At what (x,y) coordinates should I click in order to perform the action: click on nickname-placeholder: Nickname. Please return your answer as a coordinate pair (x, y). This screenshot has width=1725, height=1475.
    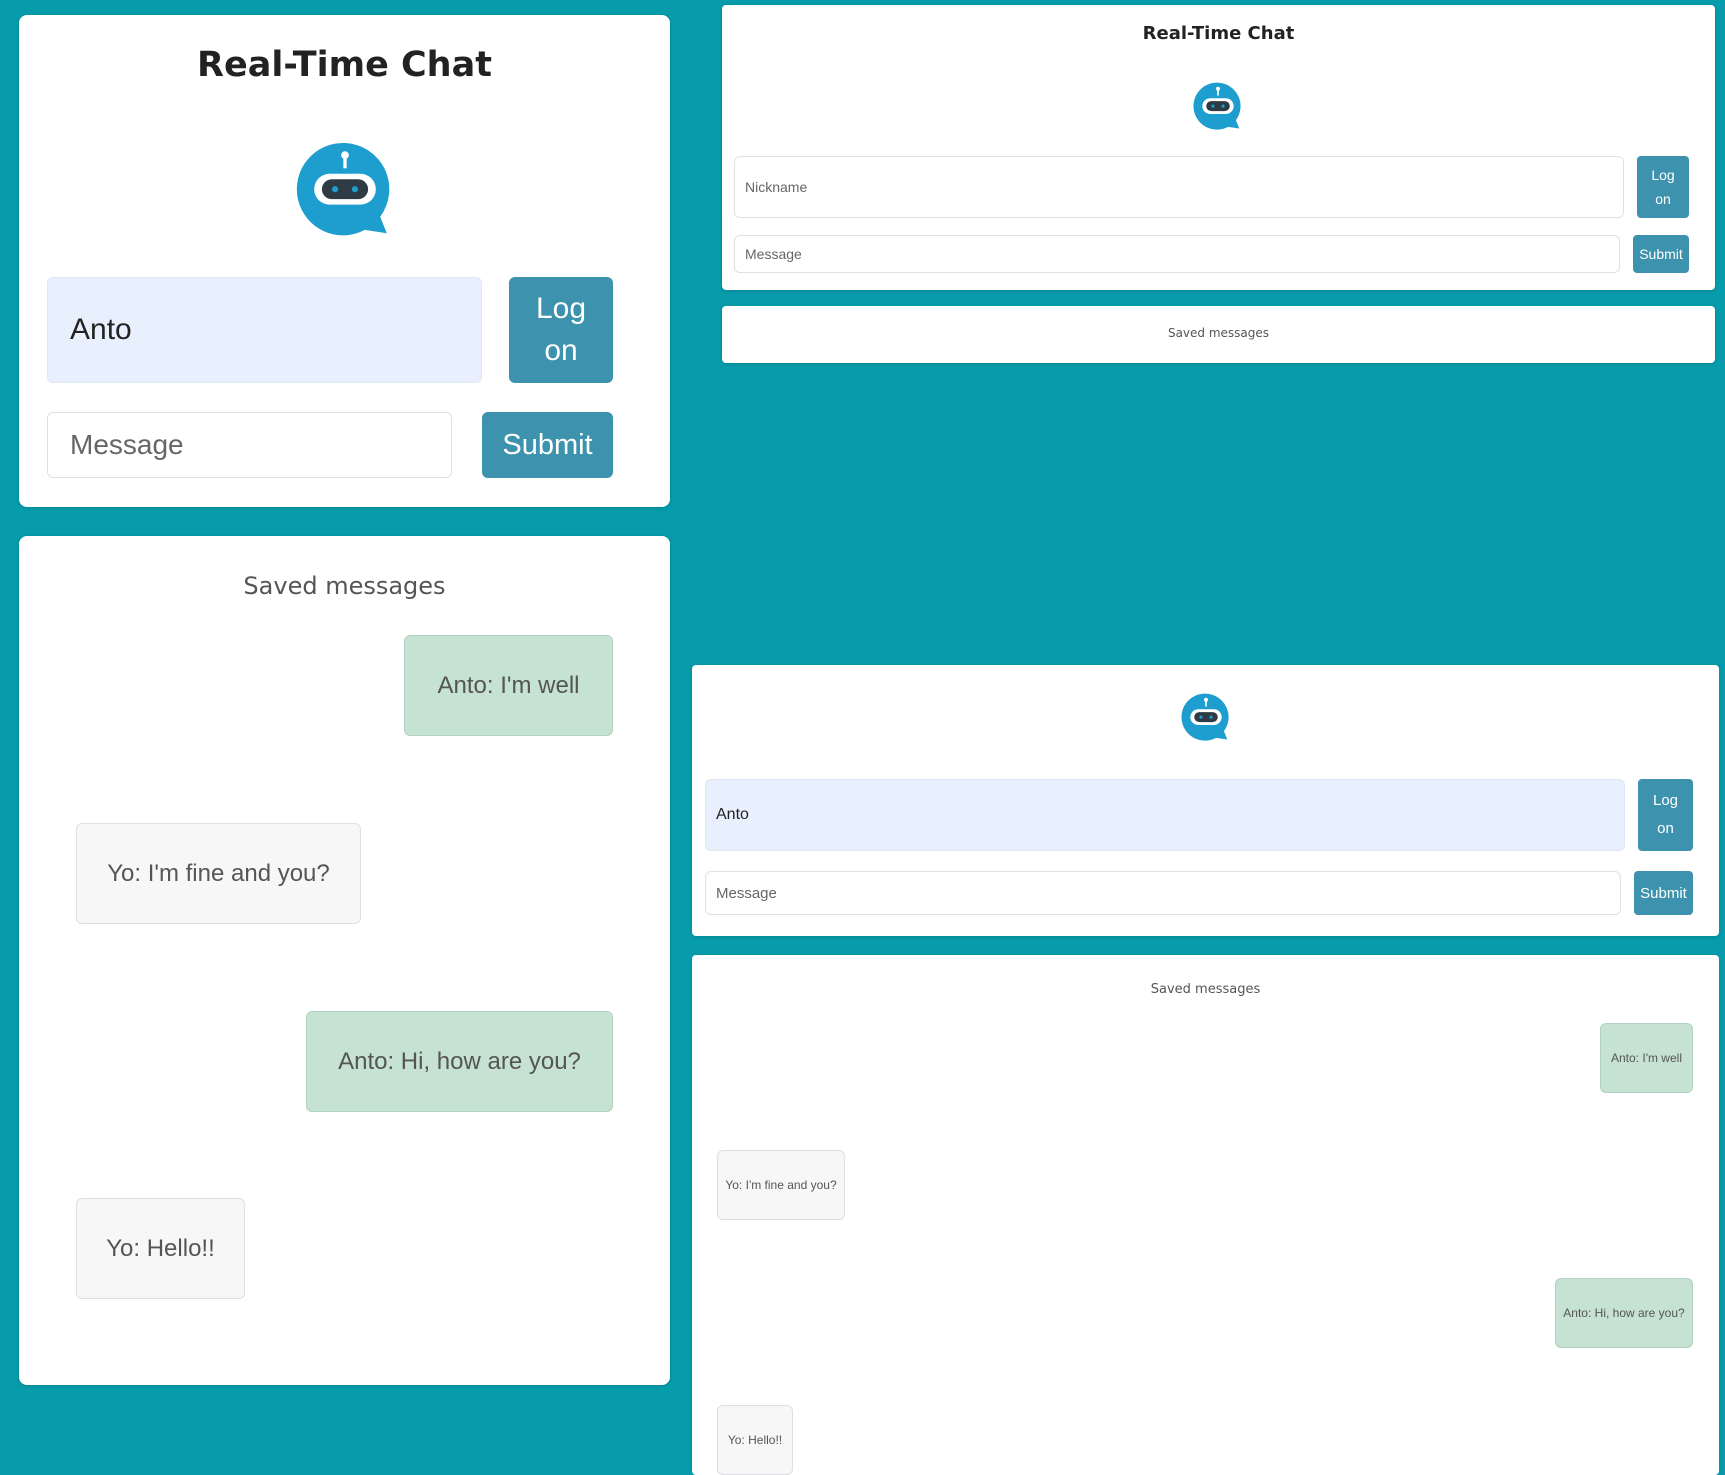
    Looking at the image, I should click on (776, 187).